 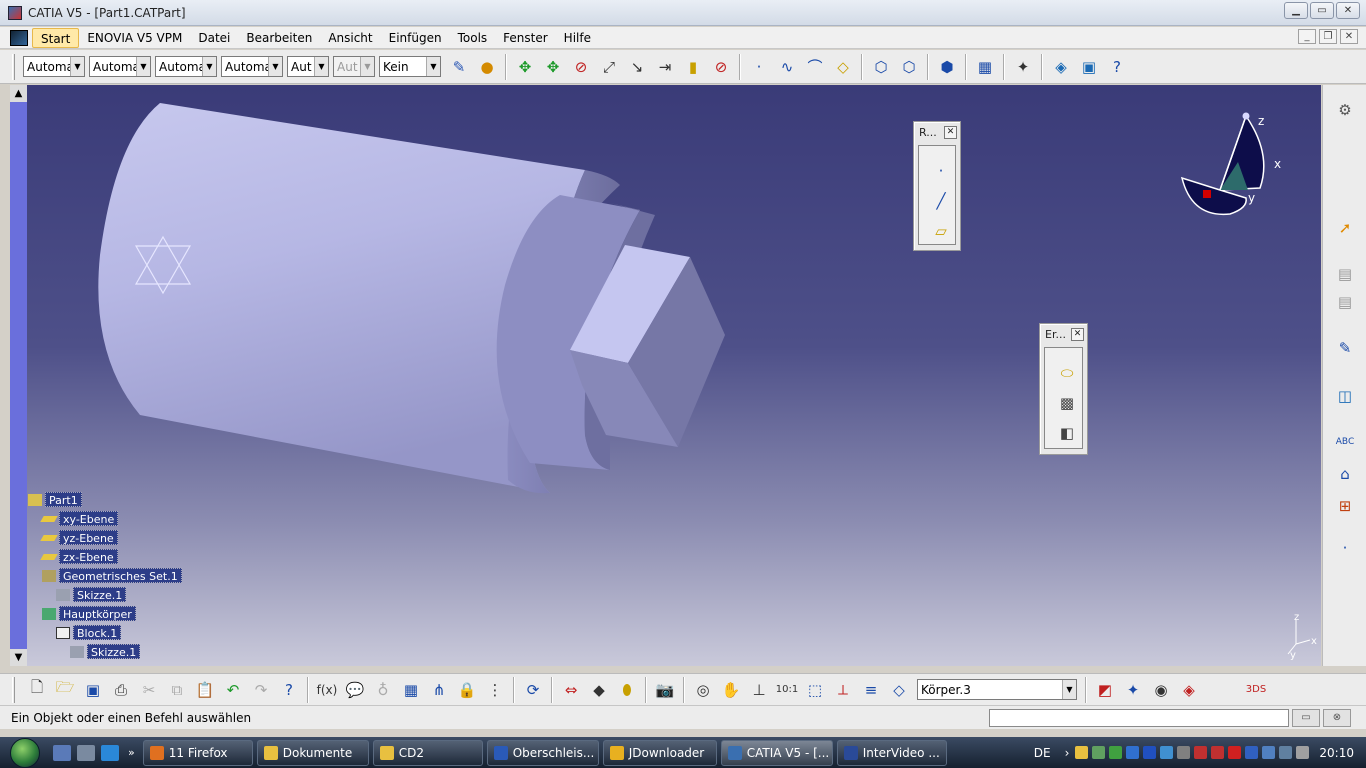 I want to click on tray-info-icon, so click(x=1167, y=752).